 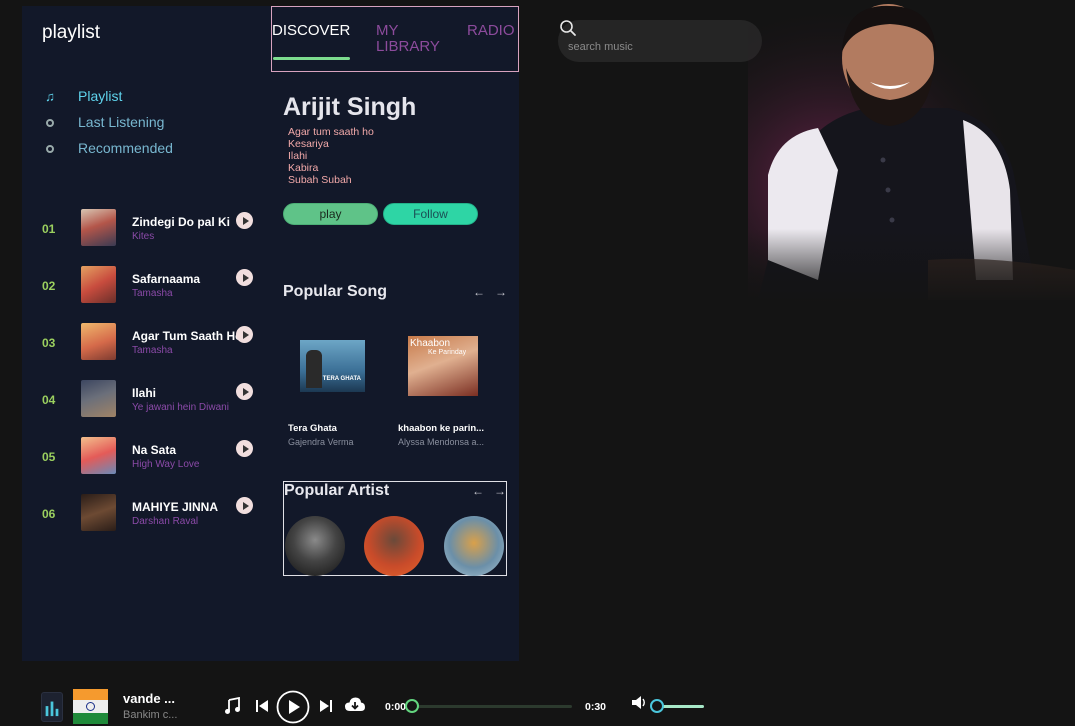 I want to click on nav-item-label: Last Listening, so click(x=121, y=122).